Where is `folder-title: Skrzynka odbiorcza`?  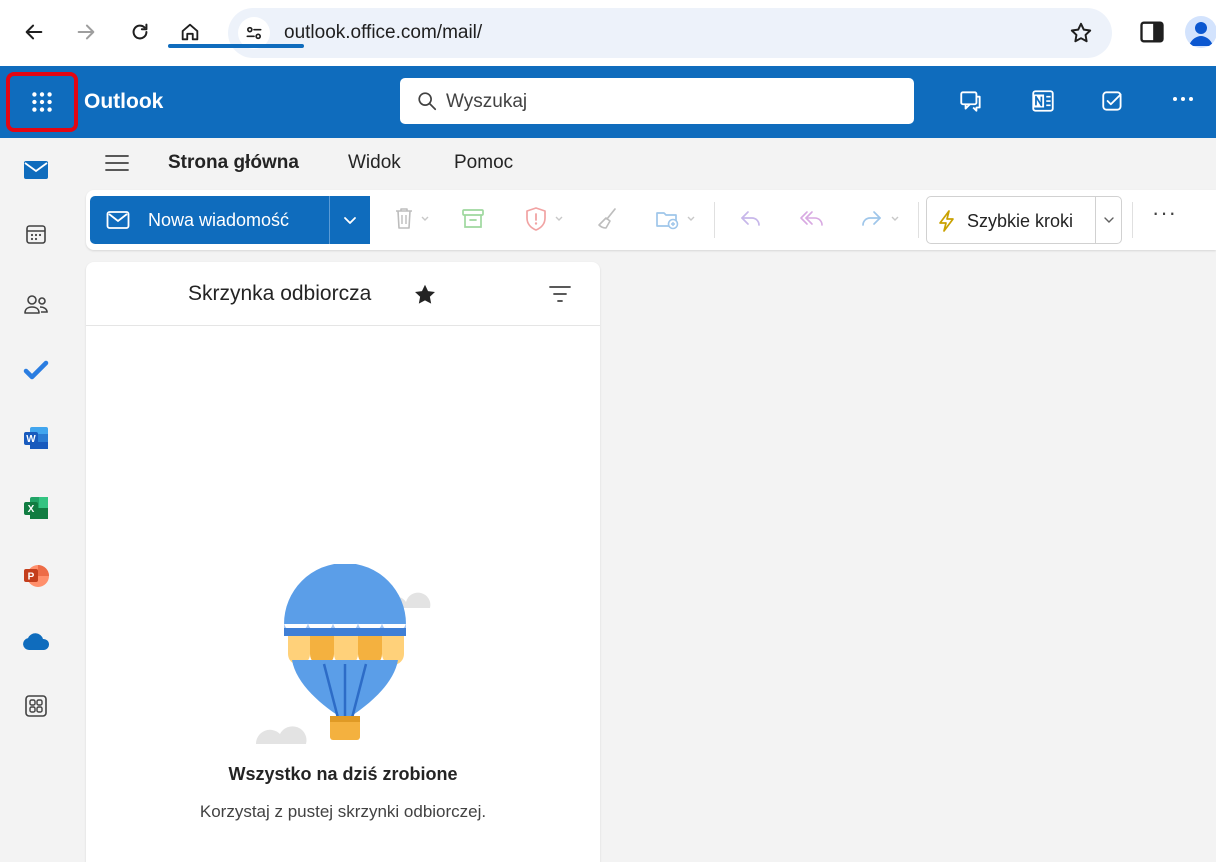
folder-title: Skrzynka odbiorcza is located at coordinates (280, 293).